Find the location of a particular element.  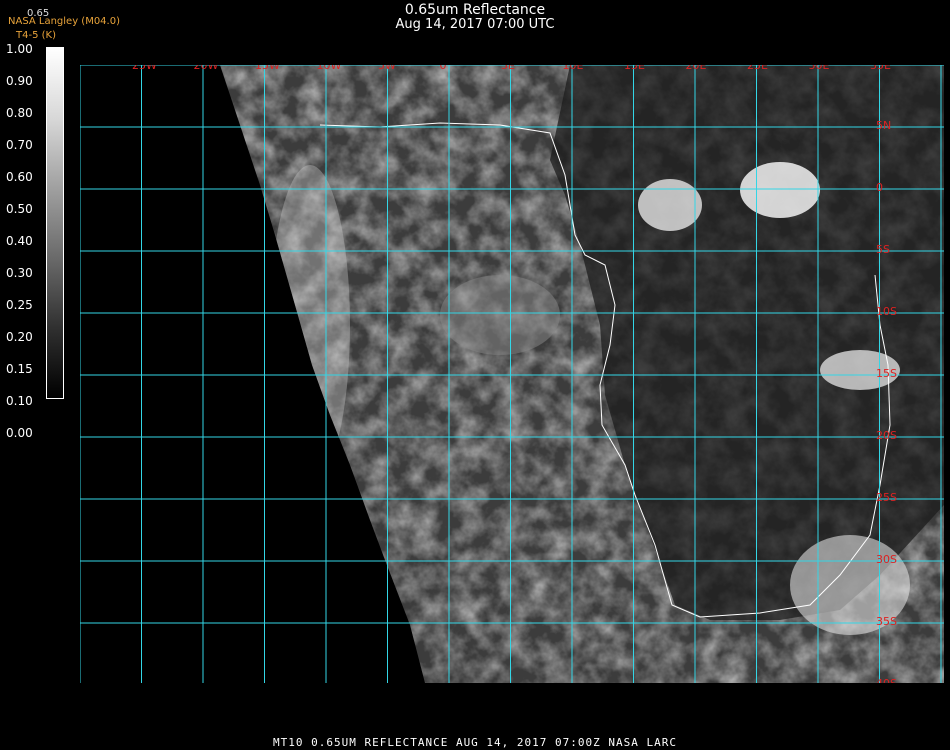

longitude-label: 20E is located at coordinates (696, 68).